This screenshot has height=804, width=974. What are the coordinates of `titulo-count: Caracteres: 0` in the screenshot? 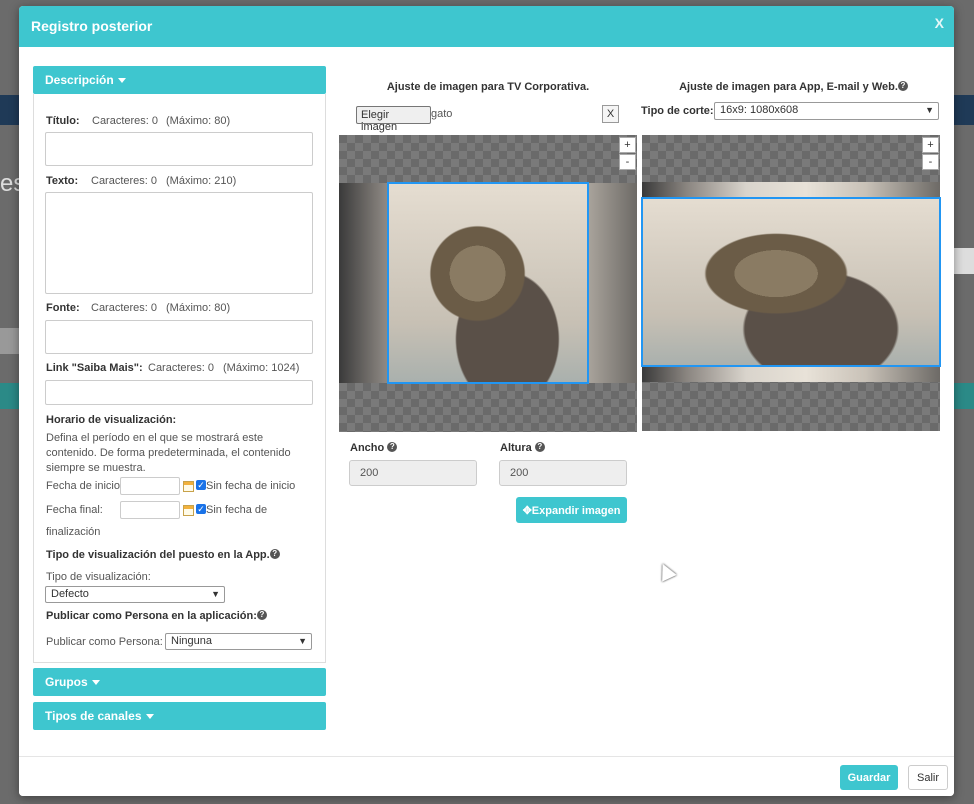 It's located at (125, 121).